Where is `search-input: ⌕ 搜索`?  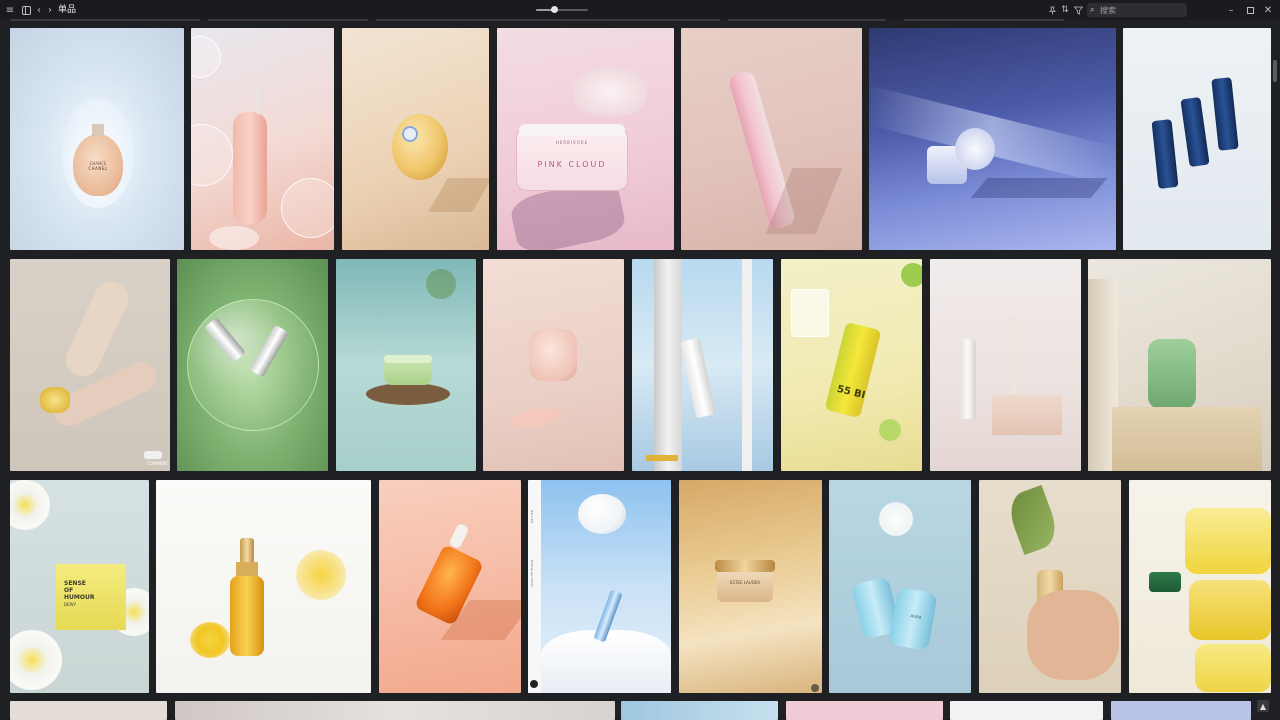 search-input: ⌕ 搜索 is located at coordinates (1137, 10).